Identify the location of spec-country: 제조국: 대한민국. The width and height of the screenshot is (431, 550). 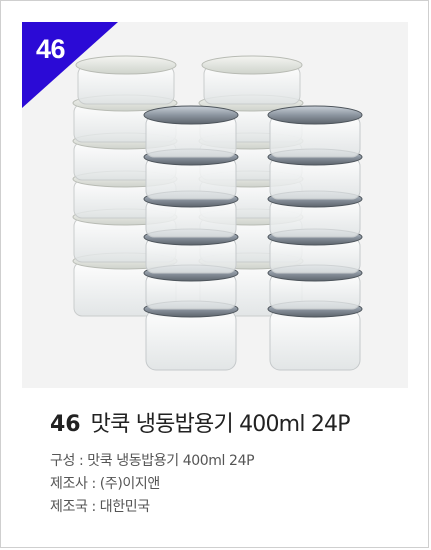
(152, 507).